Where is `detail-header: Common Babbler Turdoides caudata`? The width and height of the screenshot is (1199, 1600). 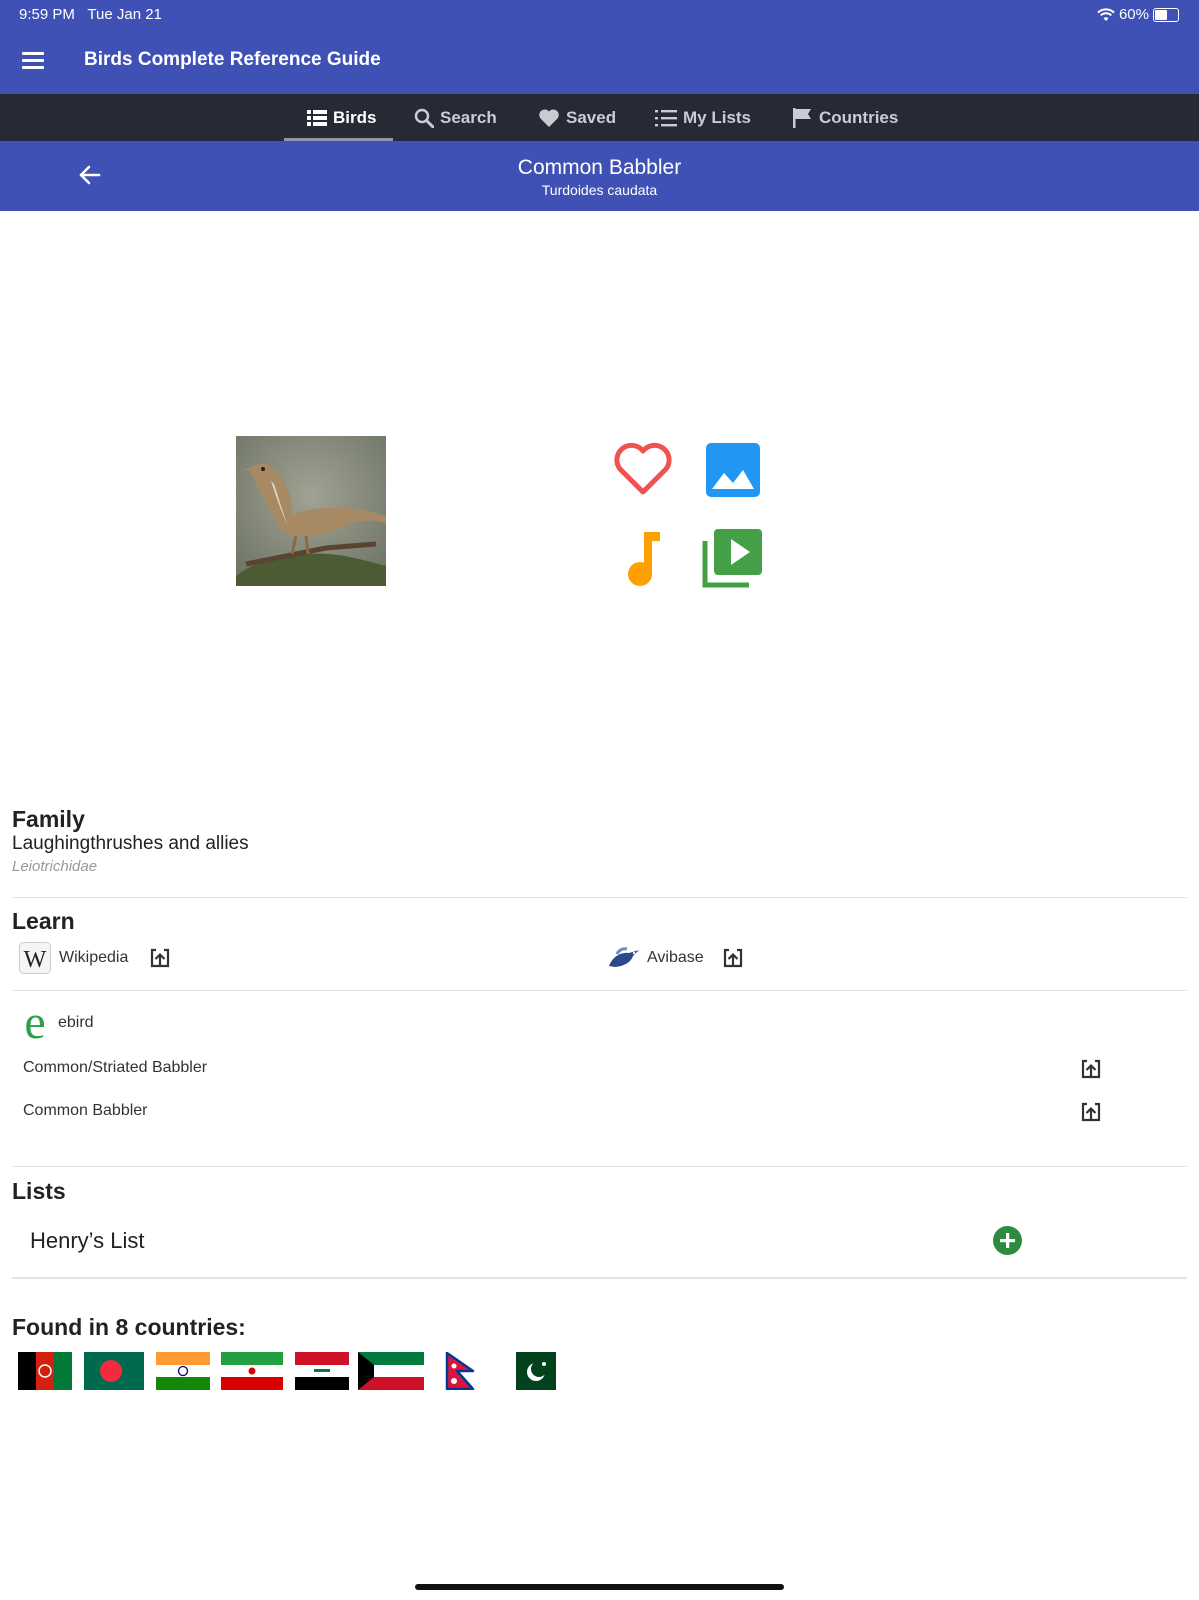 detail-header: Common Babbler Turdoides caudata is located at coordinates (599, 176).